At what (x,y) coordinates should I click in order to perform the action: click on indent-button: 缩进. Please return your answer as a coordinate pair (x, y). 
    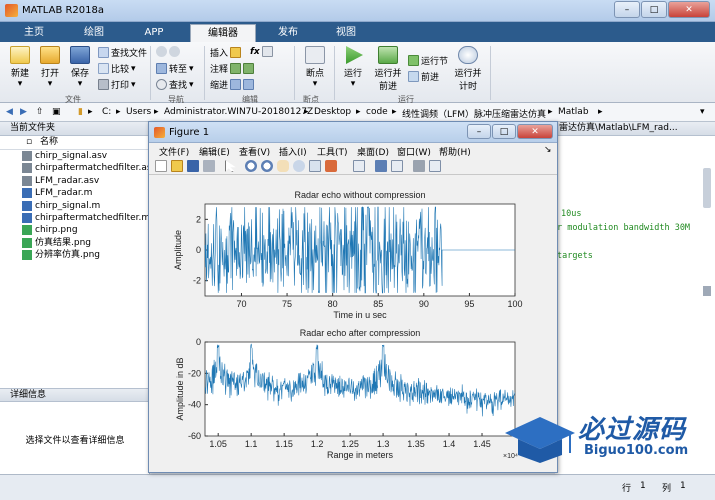
    Looking at the image, I should click on (232, 84).